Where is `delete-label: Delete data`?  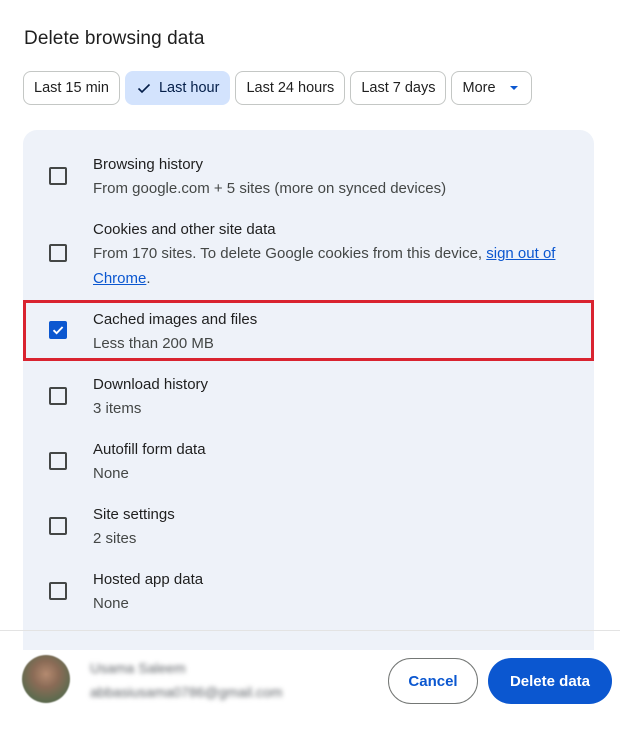 delete-label: Delete data is located at coordinates (550, 681).